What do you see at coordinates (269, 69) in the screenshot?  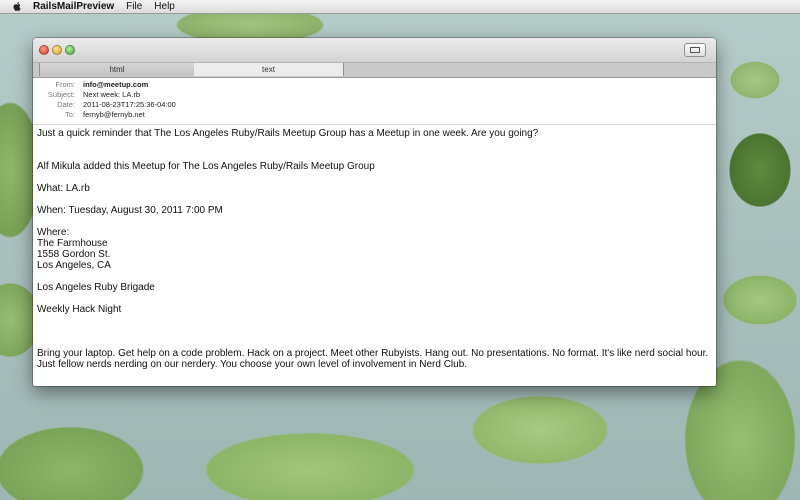 I see `tab-text: text` at bounding box center [269, 69].